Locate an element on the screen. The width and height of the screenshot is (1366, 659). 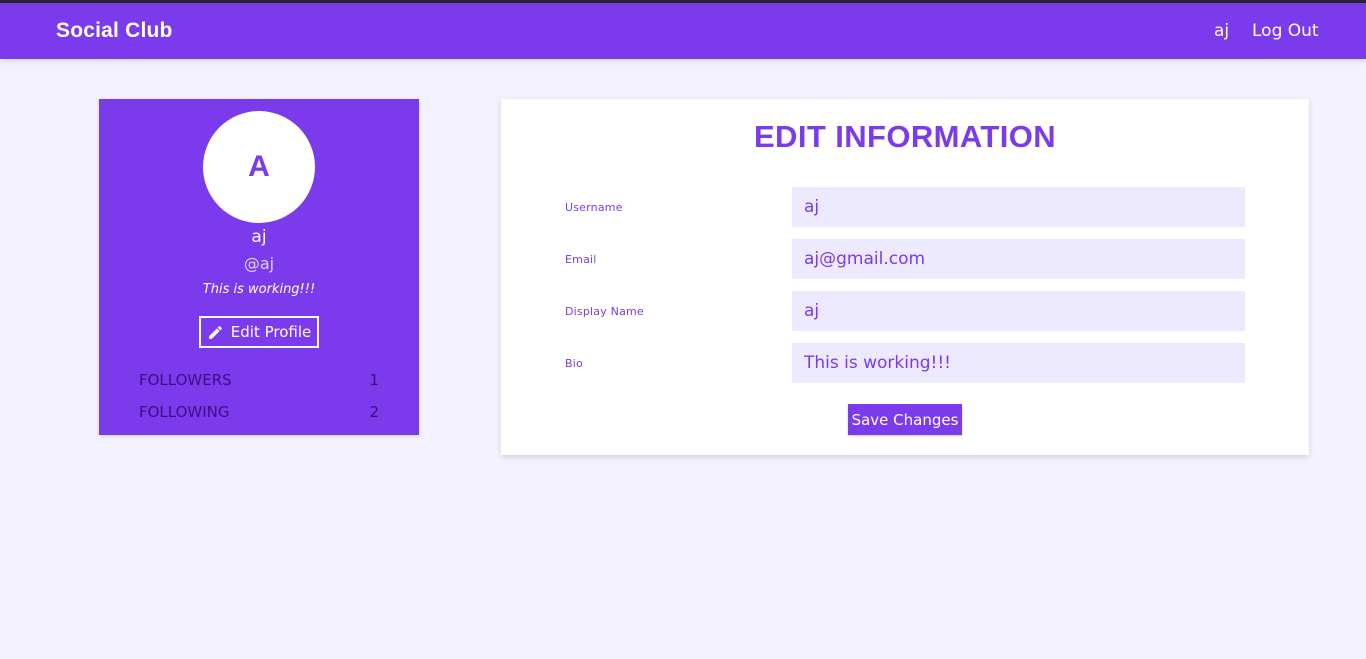
nav-user-link: aj is located at coordinates (1221, 31).